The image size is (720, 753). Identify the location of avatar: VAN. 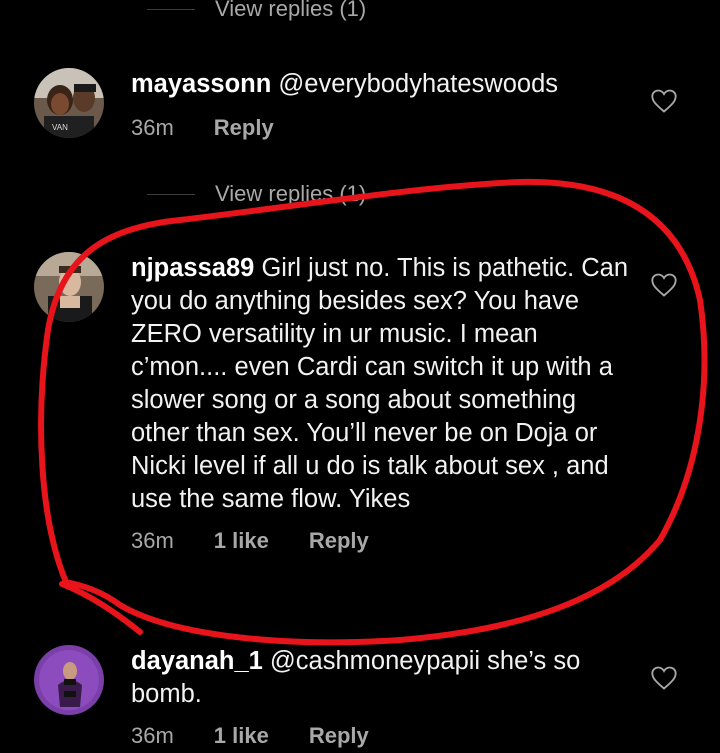
(69, 103).